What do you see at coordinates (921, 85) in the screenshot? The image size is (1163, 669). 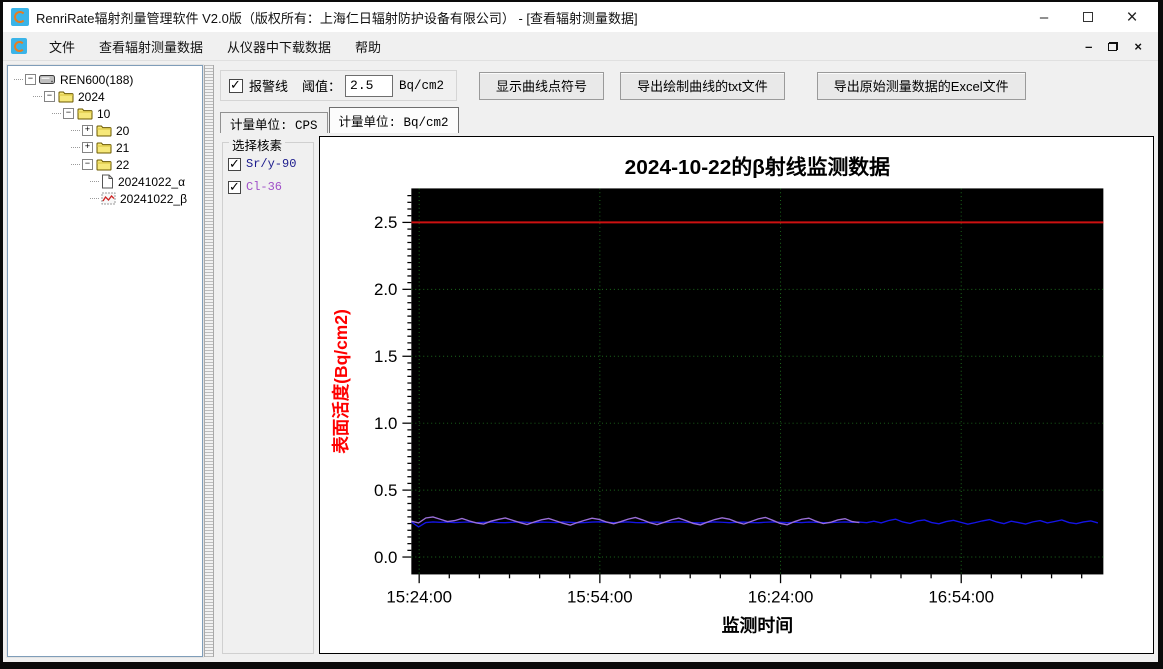 I see `export-excel-button: 导出原始测量数据的Excel文件` at bounding box center [921, 85].